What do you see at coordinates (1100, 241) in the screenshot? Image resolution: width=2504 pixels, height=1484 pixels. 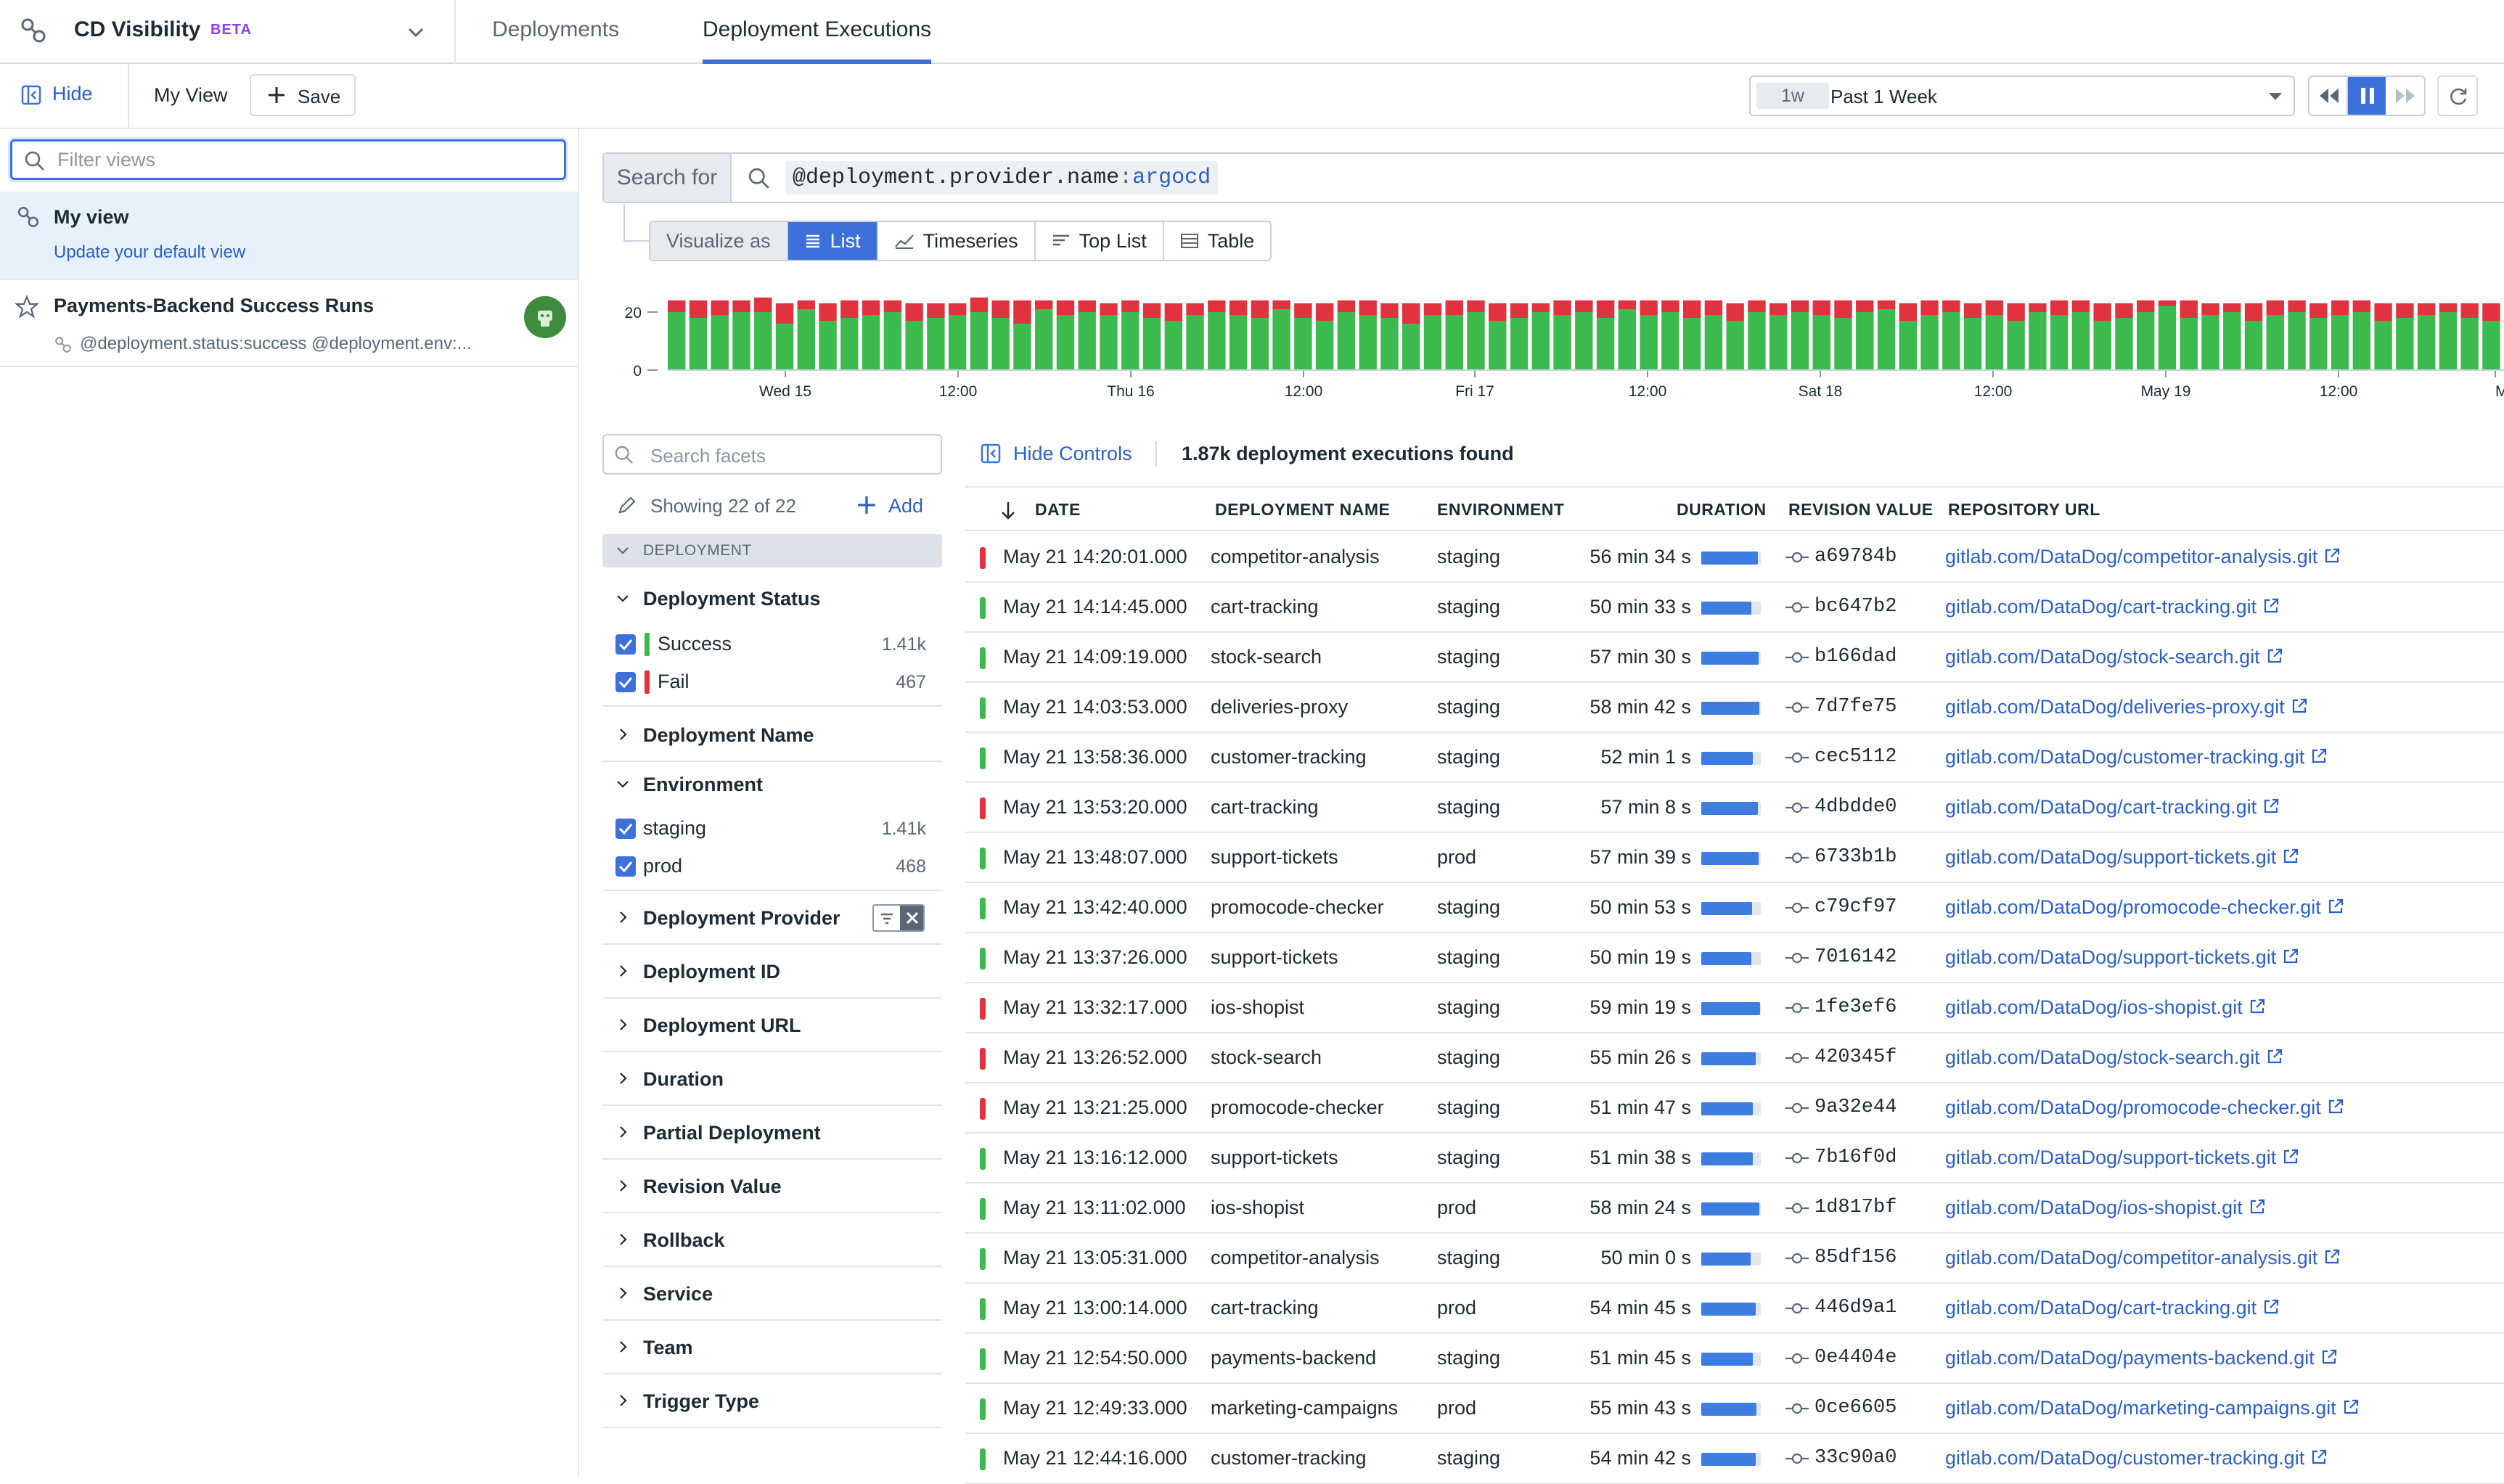 I see `visualize-toplist-option: Top List` at bounding box center [1100, 241].